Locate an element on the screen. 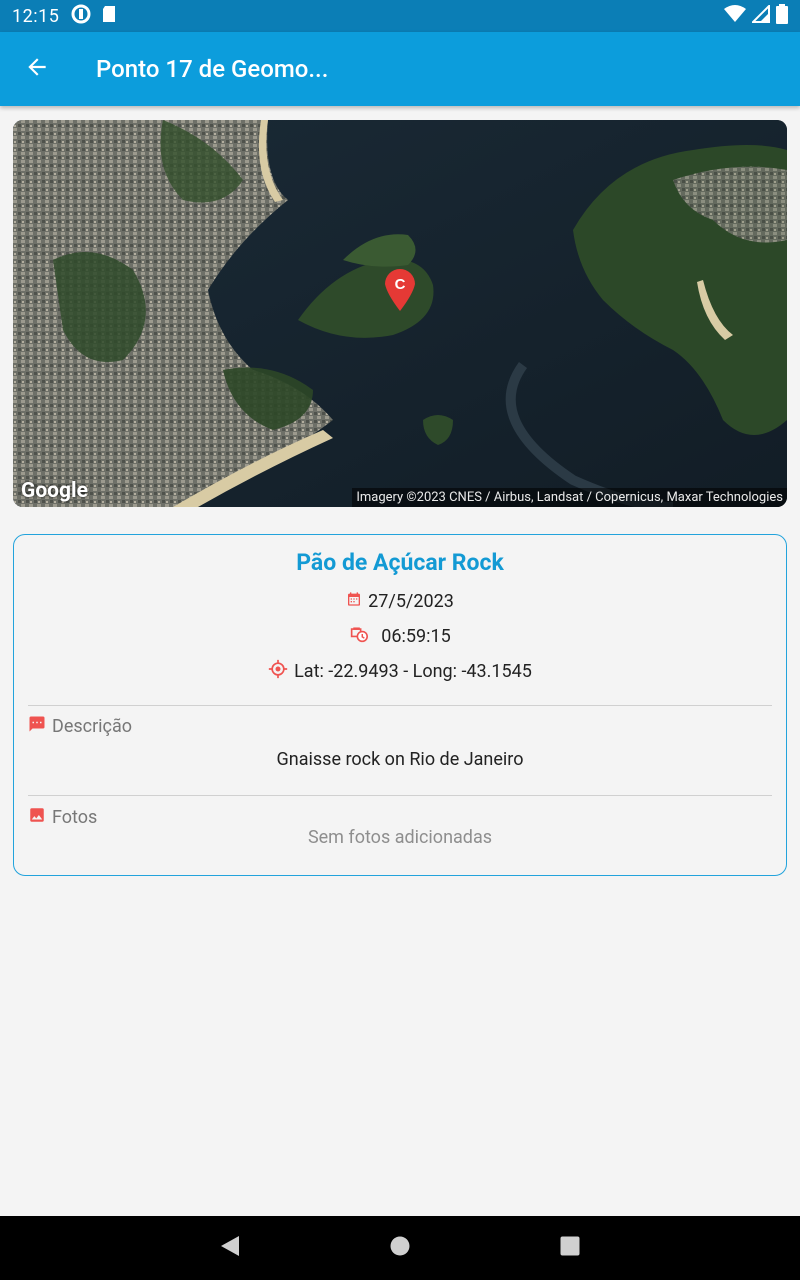 The image size is (800, 1280). clock-icon is located at coordinates (359, 636).